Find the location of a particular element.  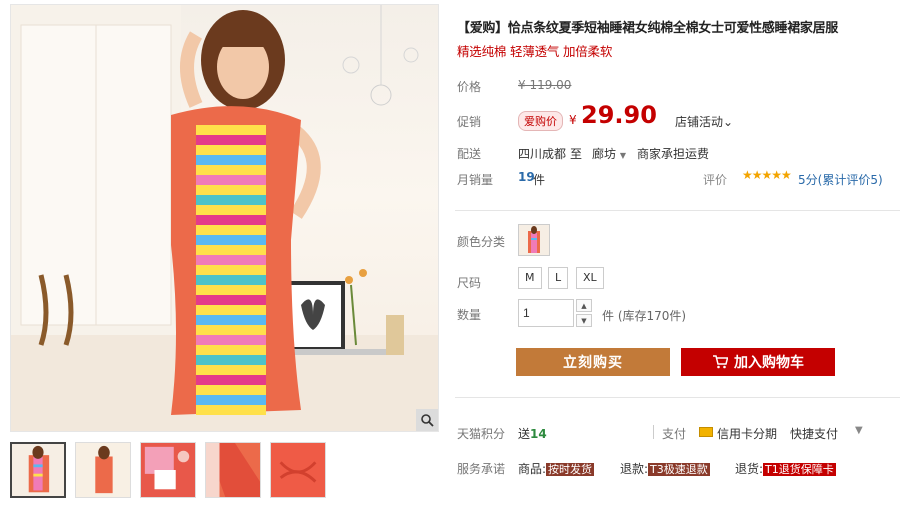

ship-destination-dropdown: 廊坊 ▼ is located at coordinates (609, 153).